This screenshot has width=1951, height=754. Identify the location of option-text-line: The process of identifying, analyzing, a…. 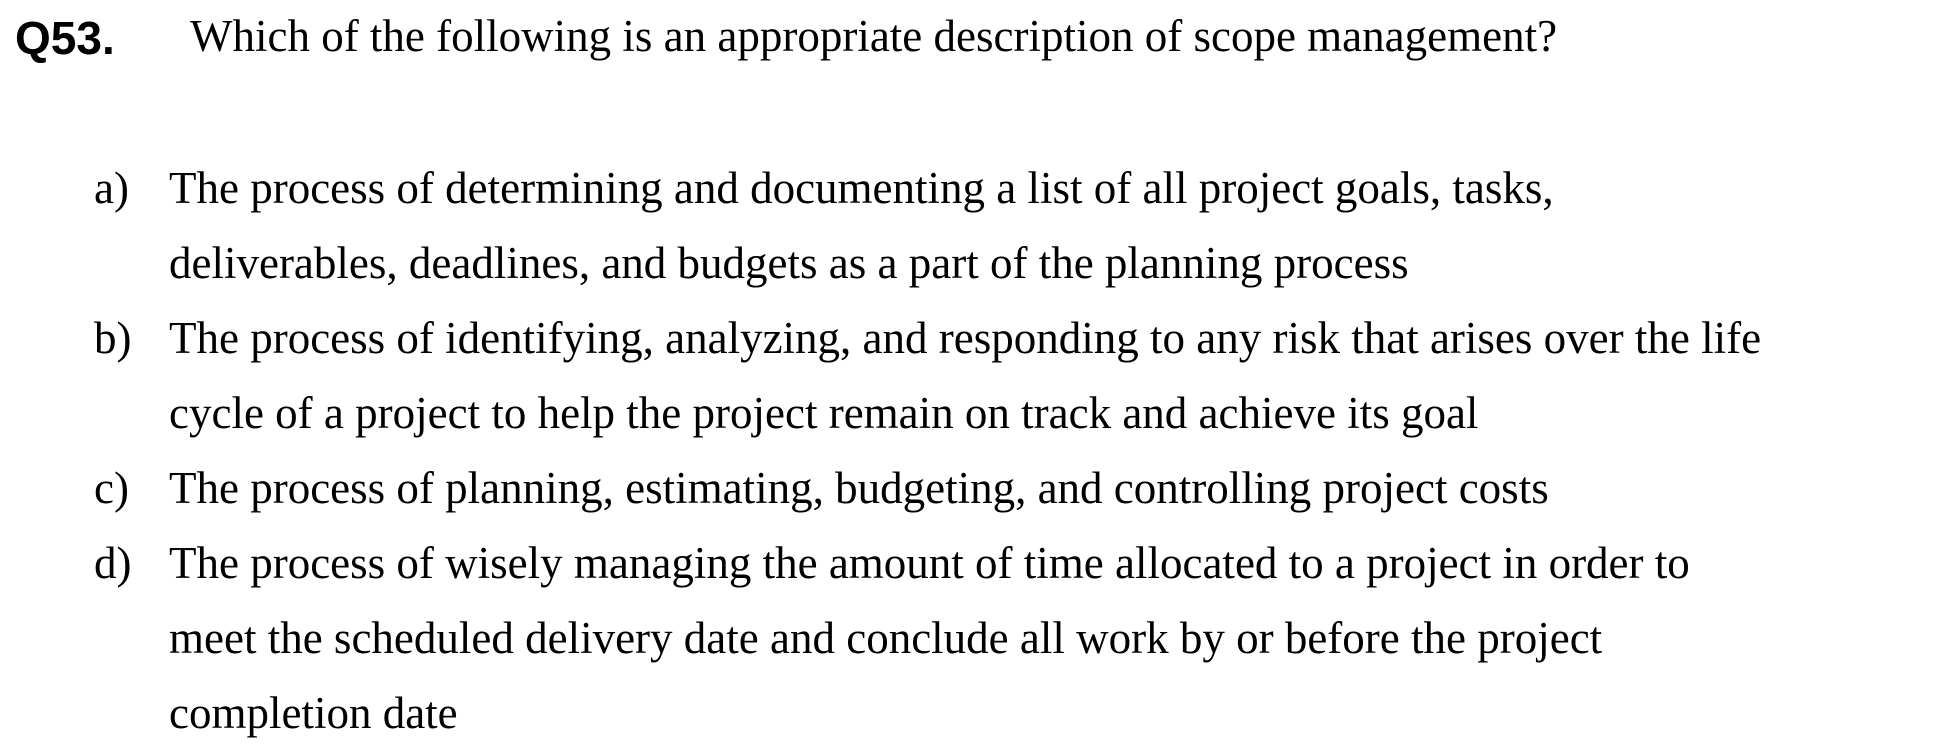
(965, 338).